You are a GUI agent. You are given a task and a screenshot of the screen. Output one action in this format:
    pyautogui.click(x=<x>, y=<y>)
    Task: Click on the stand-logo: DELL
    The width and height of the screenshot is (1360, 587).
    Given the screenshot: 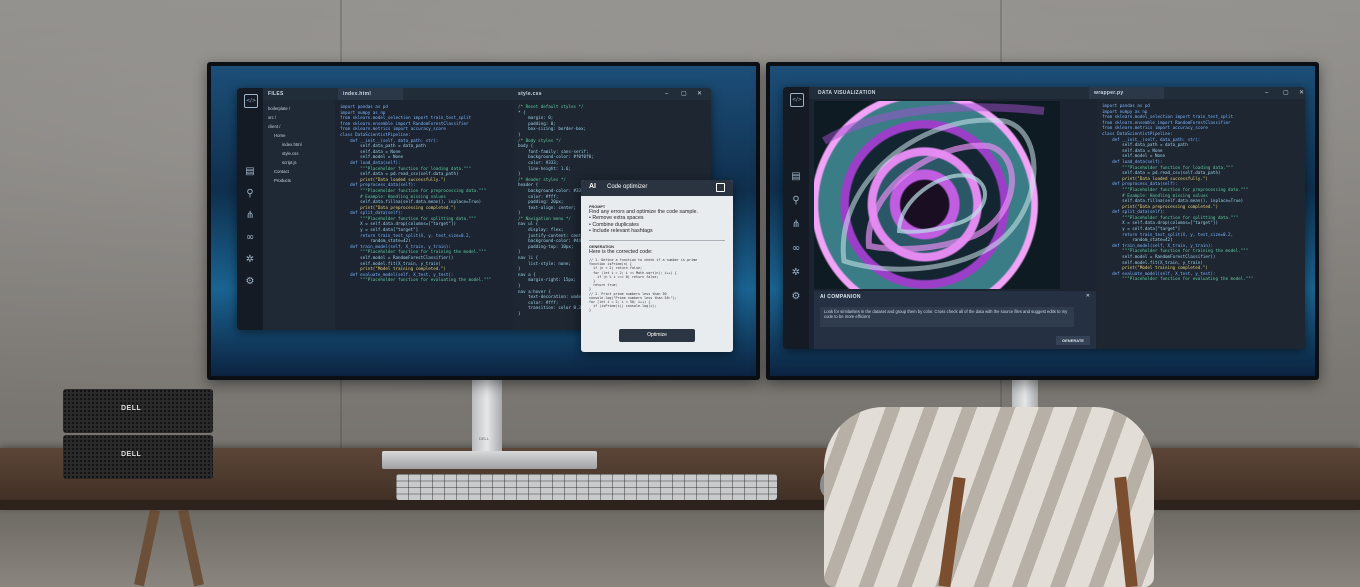 What is the action you would take?
    pyautogui.click(x=484, y=438)
    